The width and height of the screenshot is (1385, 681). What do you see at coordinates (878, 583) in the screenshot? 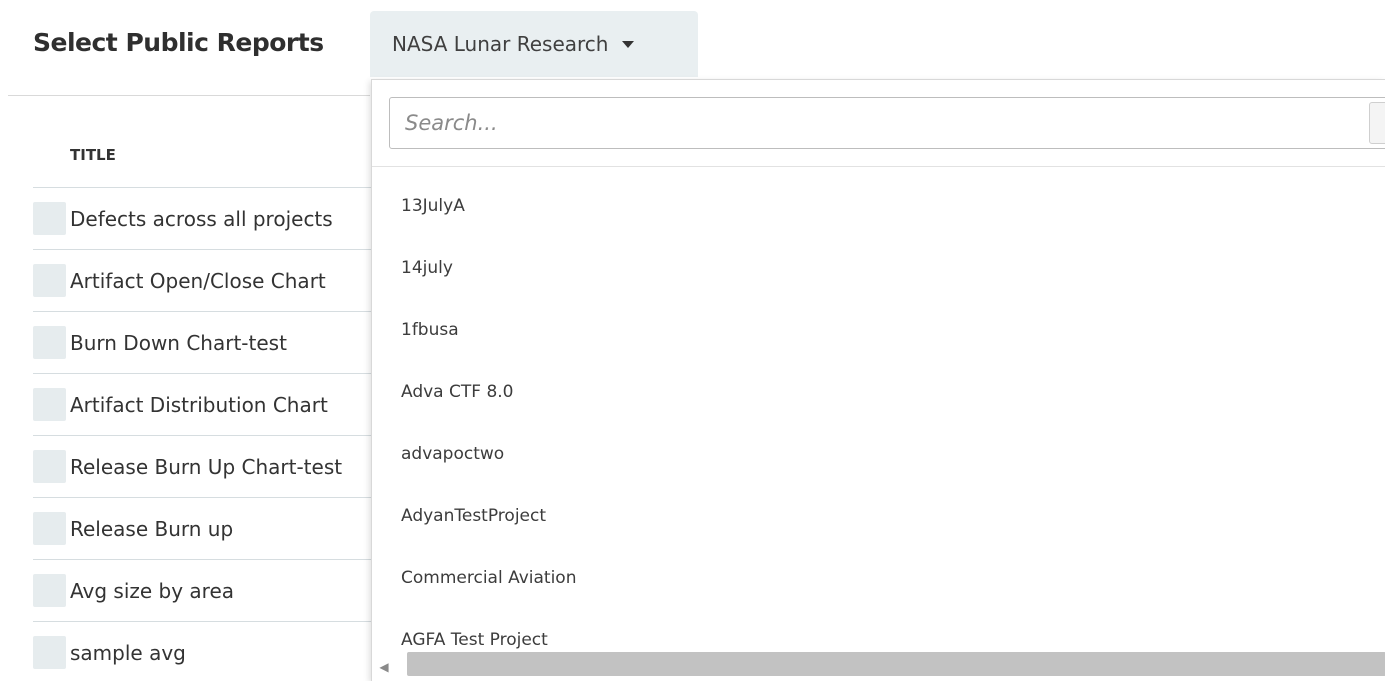
I see `dropdown-option: Commercial Aviation` at bounding box center [878, 583].